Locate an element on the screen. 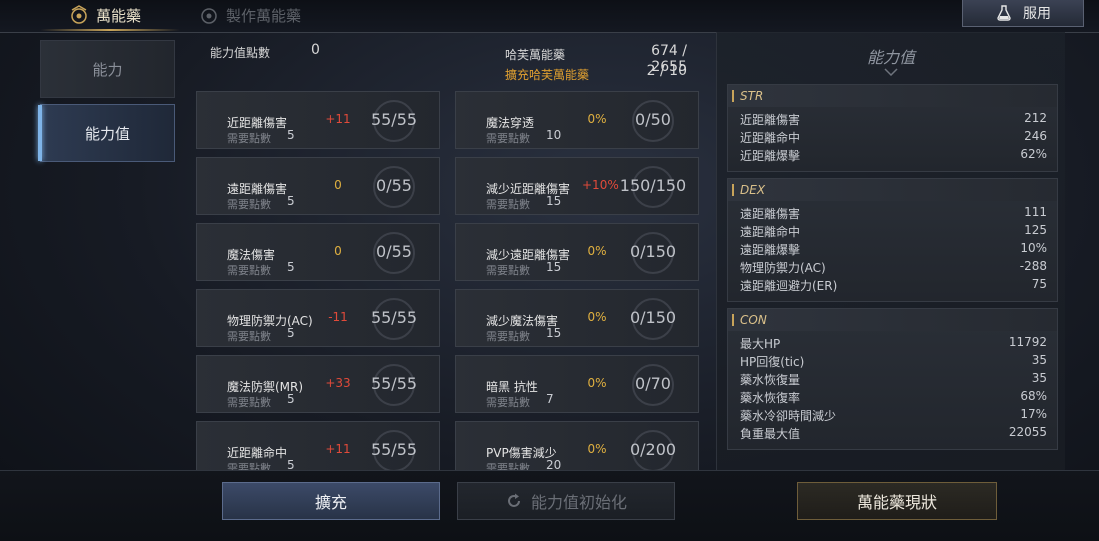  summary-row-label: 遠距離爆擊 is located at coordinates (770, 250).